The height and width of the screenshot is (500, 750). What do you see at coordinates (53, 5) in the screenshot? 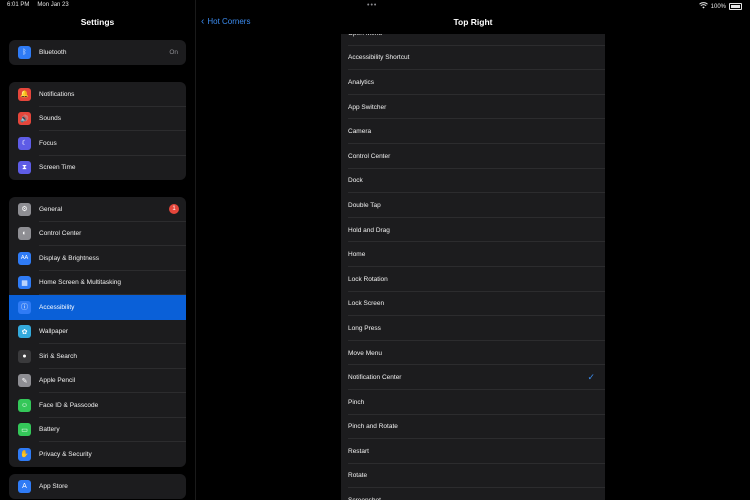
I see `status-date: Mon Jan 23` at bounding box center [53, 5].